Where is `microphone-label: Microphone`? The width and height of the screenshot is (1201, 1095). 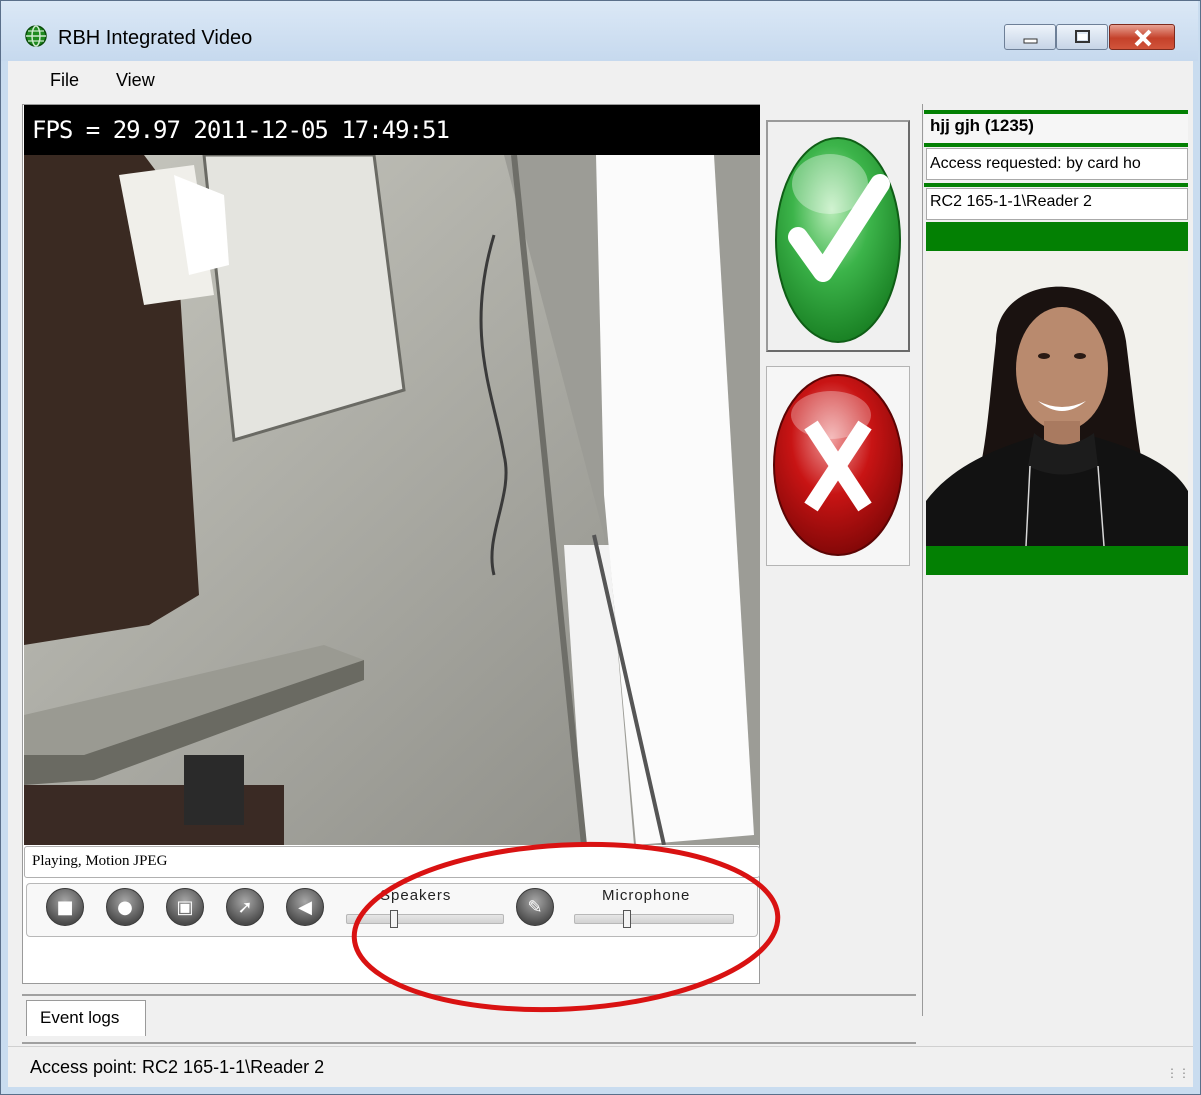 microphone-label: Microphone is located at coordinates (646, 895).